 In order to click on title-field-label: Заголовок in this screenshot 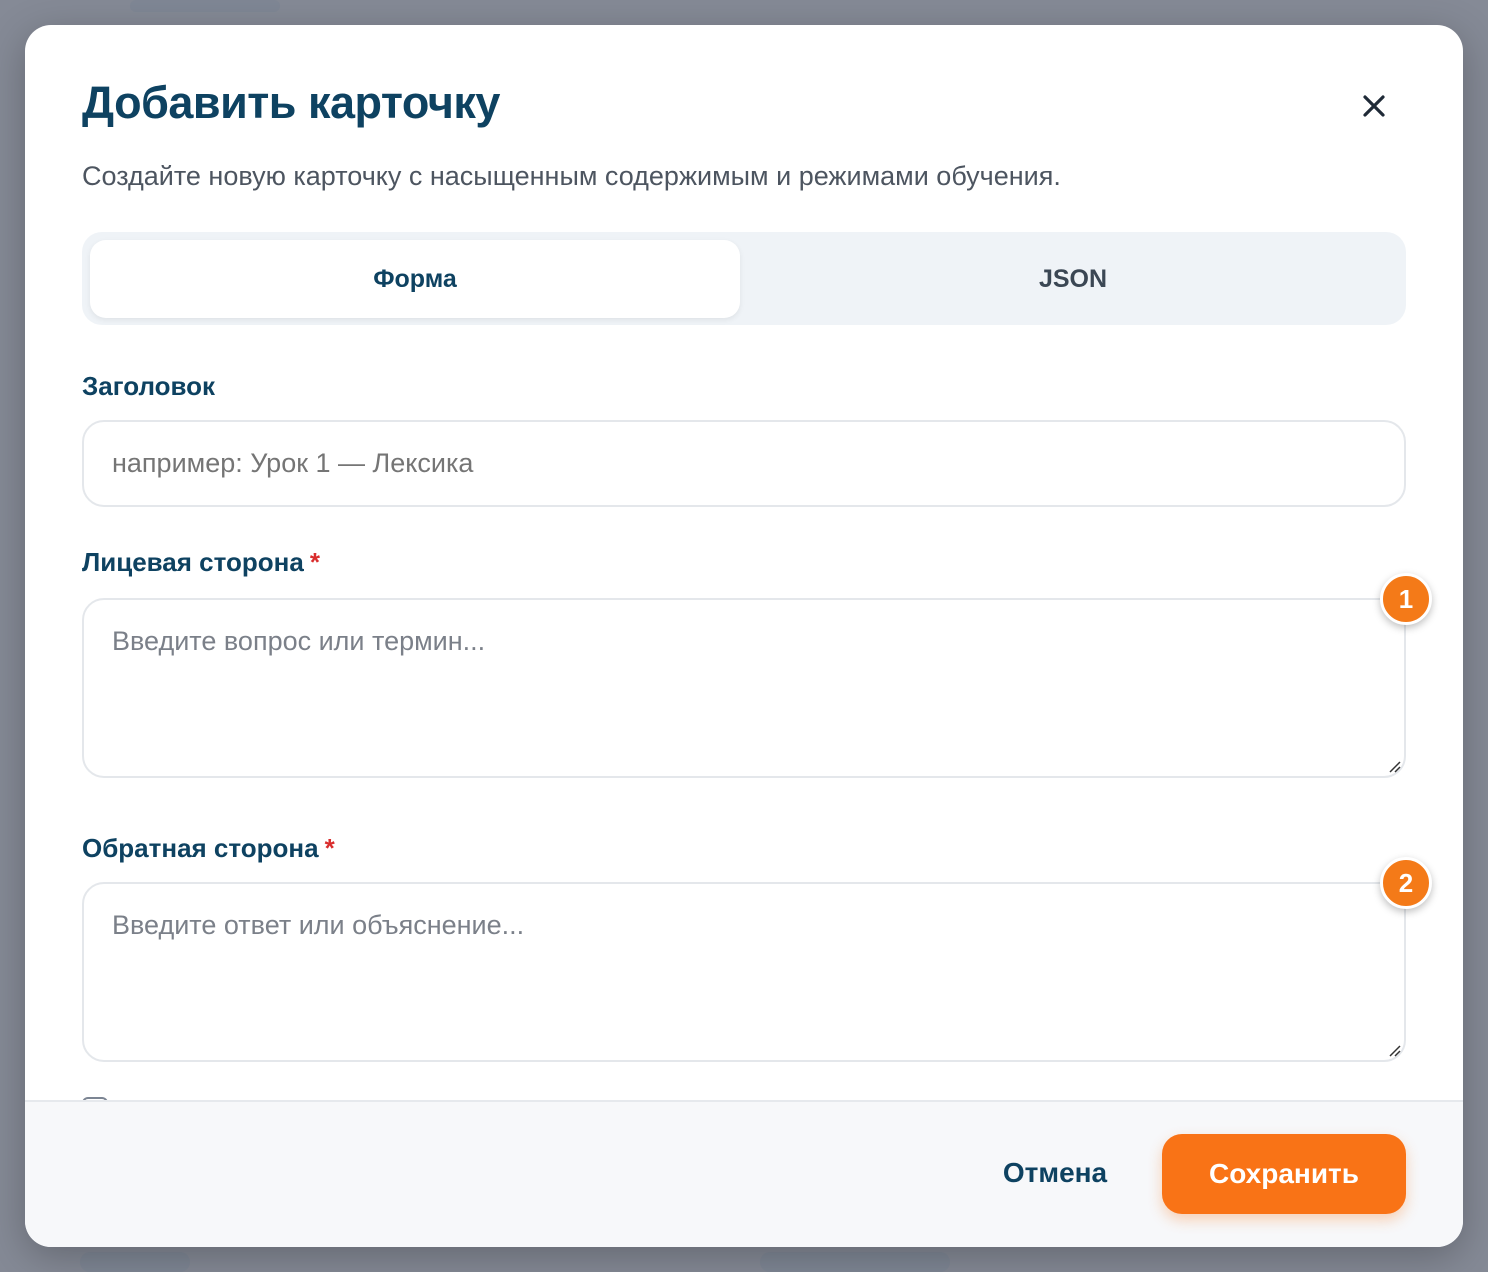, I will do `click(148, 386)`.